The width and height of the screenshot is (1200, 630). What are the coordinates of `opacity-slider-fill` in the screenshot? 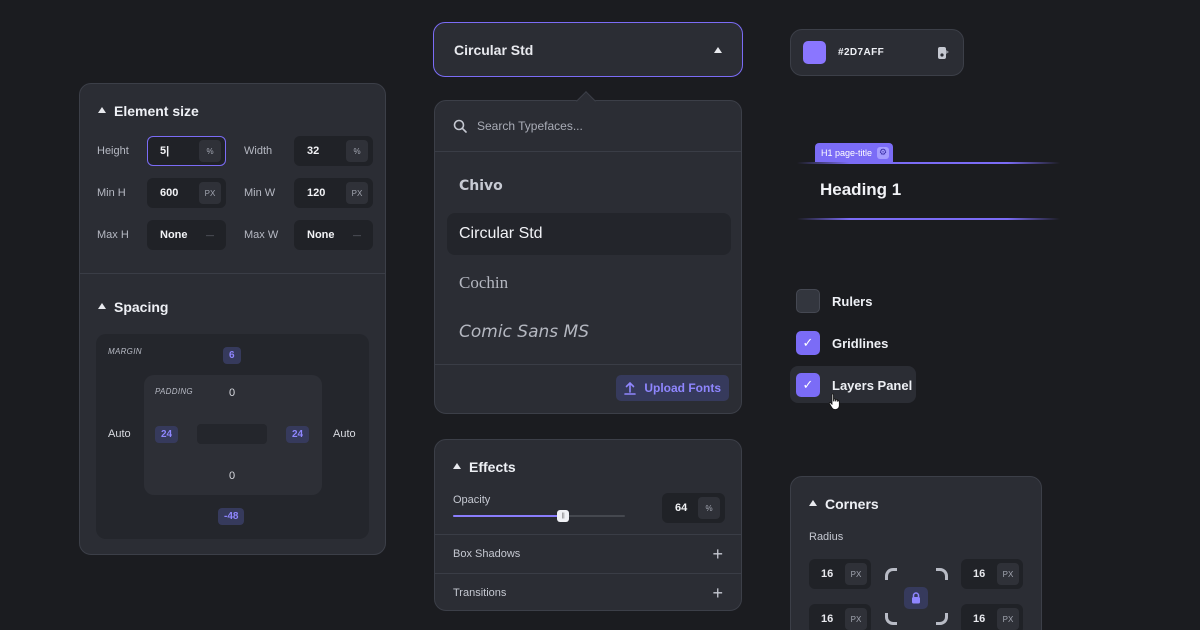 It's located at (508, 516).